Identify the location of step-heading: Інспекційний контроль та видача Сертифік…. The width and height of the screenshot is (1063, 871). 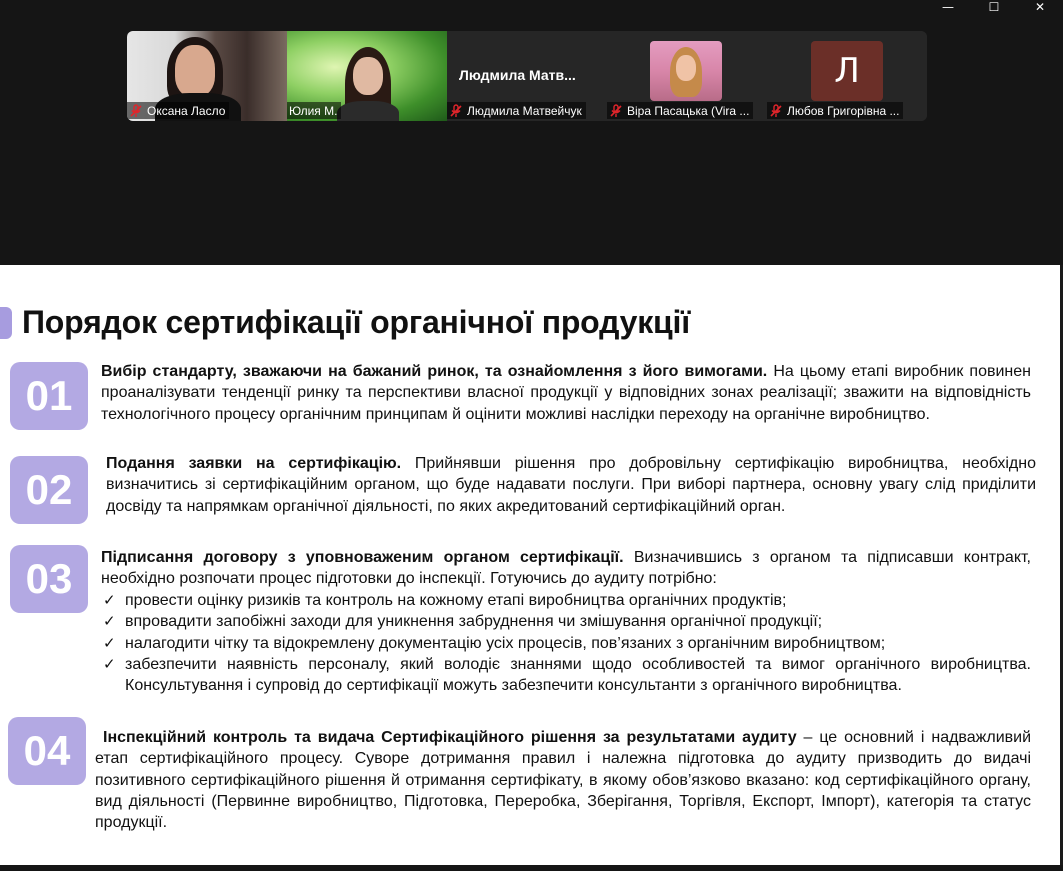
(450, 737).